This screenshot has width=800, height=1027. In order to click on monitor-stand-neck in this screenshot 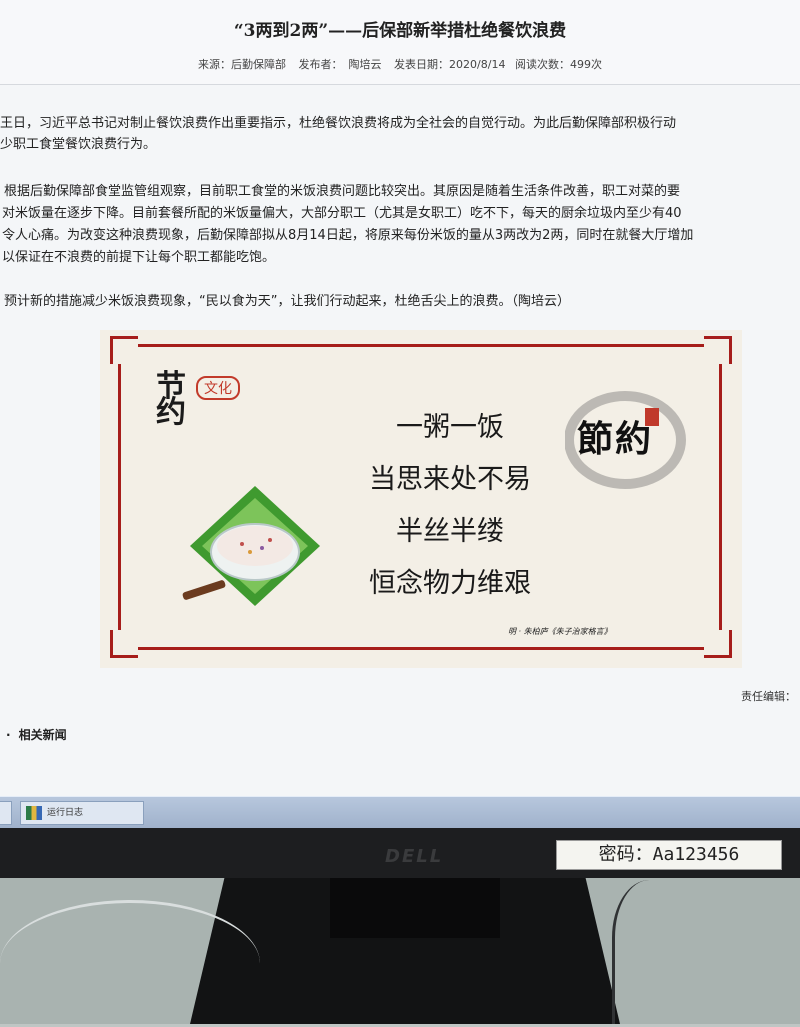, I will do `click(415, 908)`.